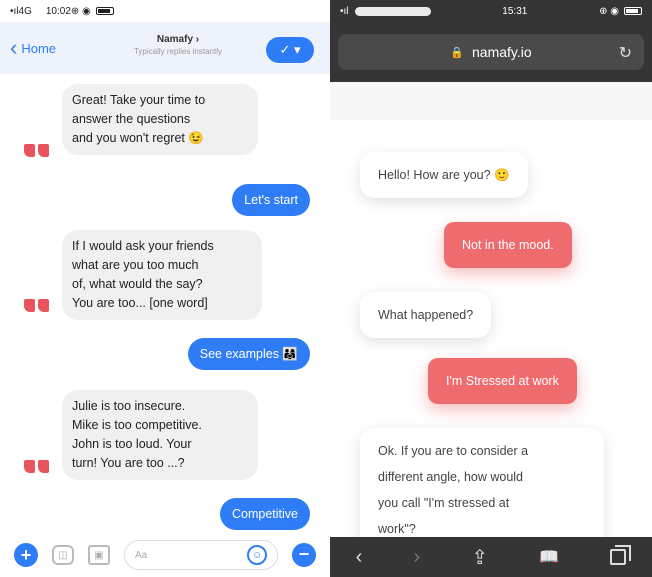 Image resolution: width=652 pixels, height=577 pixels. I want to click on plus-icon: +, so click(26, 555).